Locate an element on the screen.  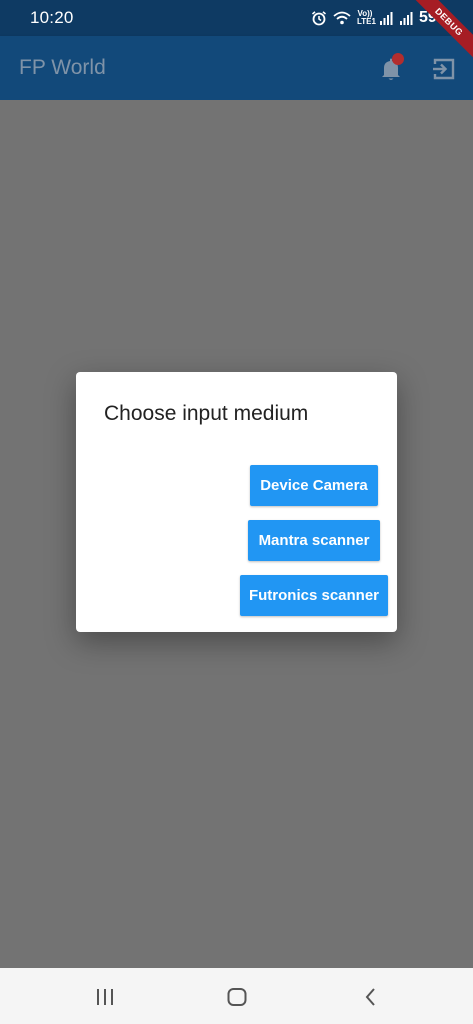
notification-badge is located at coordinates (398, 59).